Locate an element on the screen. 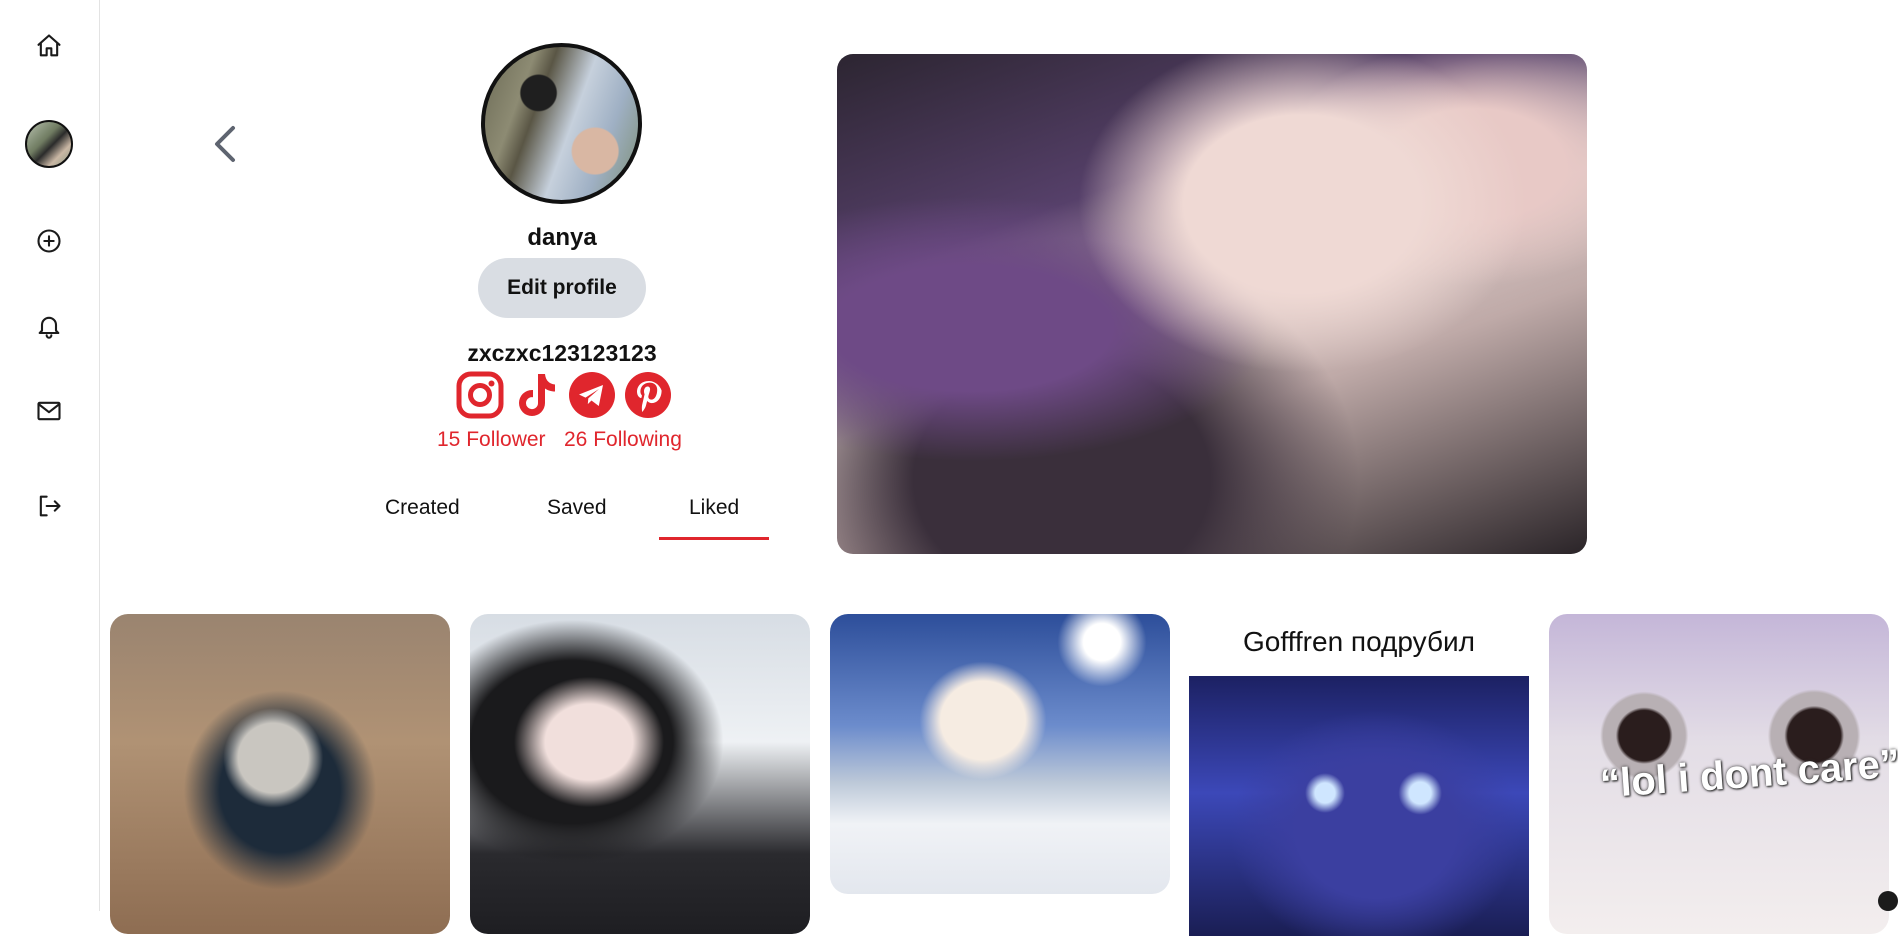 Image resolution: width=1898 pixels, height=936 pixels. scroll-corner-button is located at coordinates (1888, 901).